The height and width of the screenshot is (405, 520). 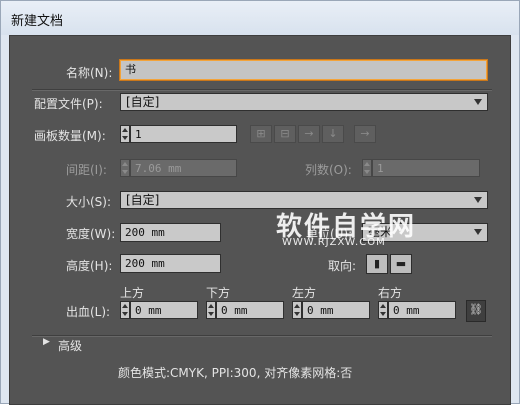 I want to click on size-value: [自定], so click(x=143, y=200).